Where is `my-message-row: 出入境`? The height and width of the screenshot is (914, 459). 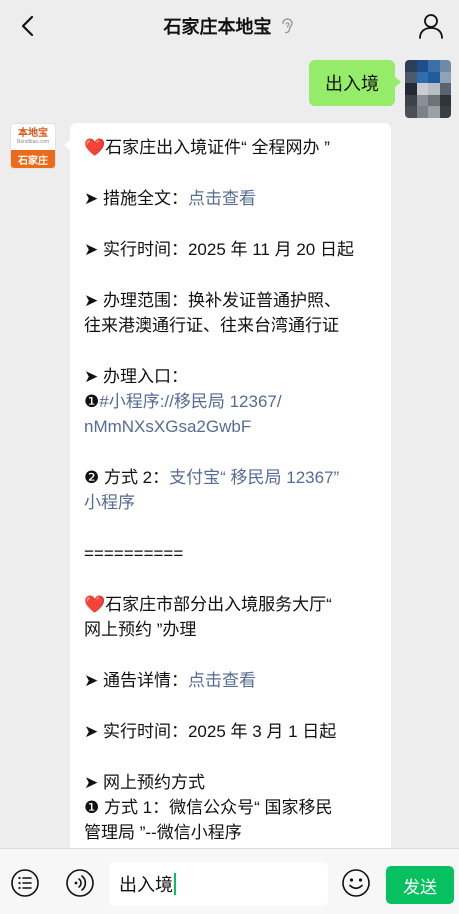 my-message-row: 出入境 is located at coordinates (380, 89).